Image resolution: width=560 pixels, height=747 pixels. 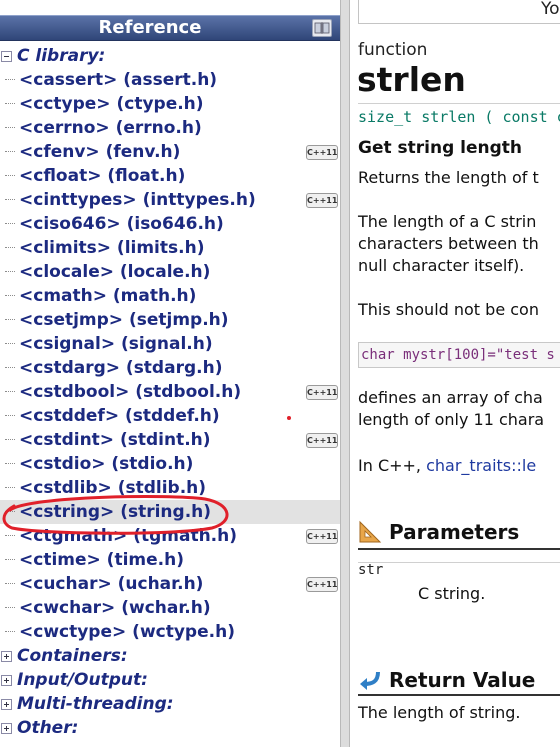 I want to click on description-paragraph-2-line-1: The length of a C strin, so click(x=447, y=221).